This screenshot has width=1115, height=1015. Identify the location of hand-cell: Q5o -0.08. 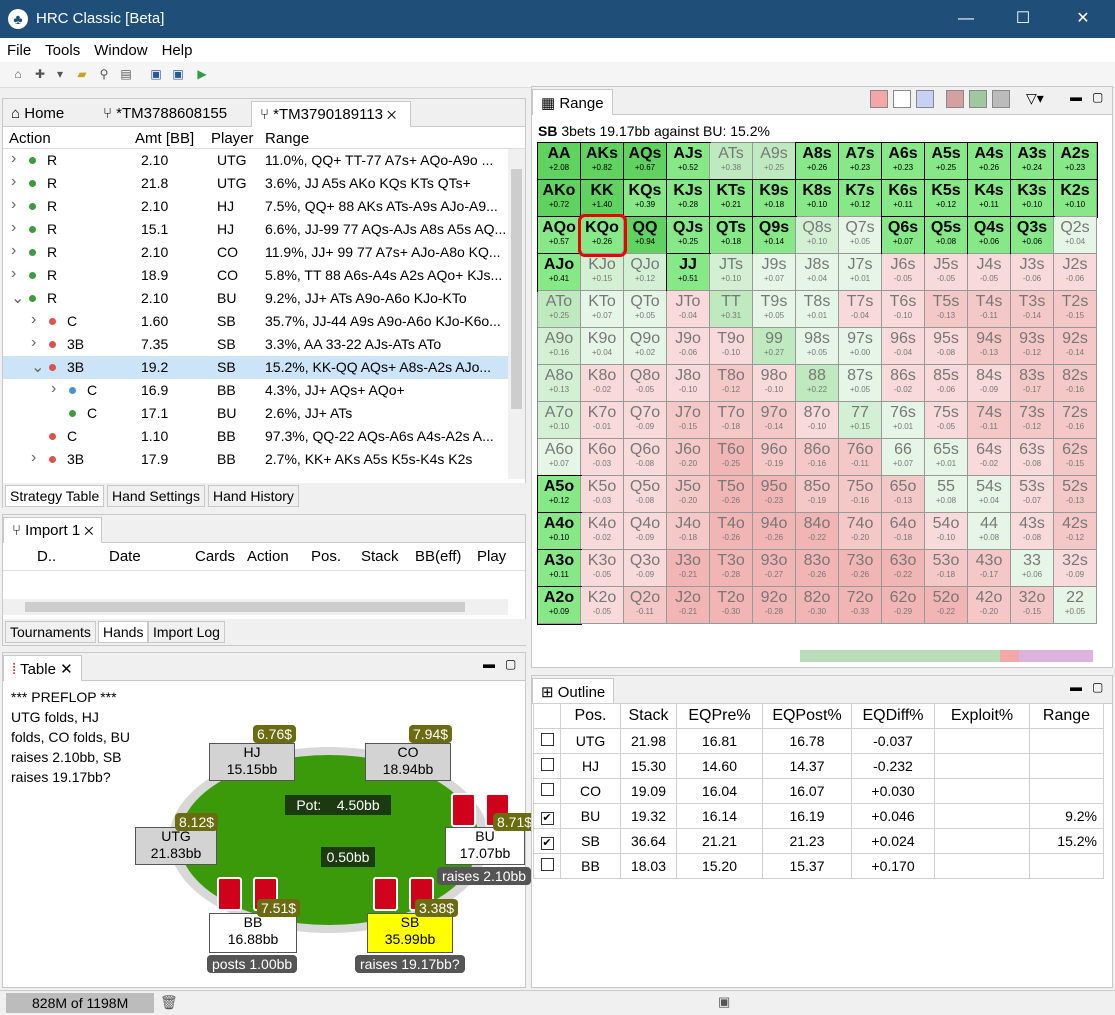
(645, 494).